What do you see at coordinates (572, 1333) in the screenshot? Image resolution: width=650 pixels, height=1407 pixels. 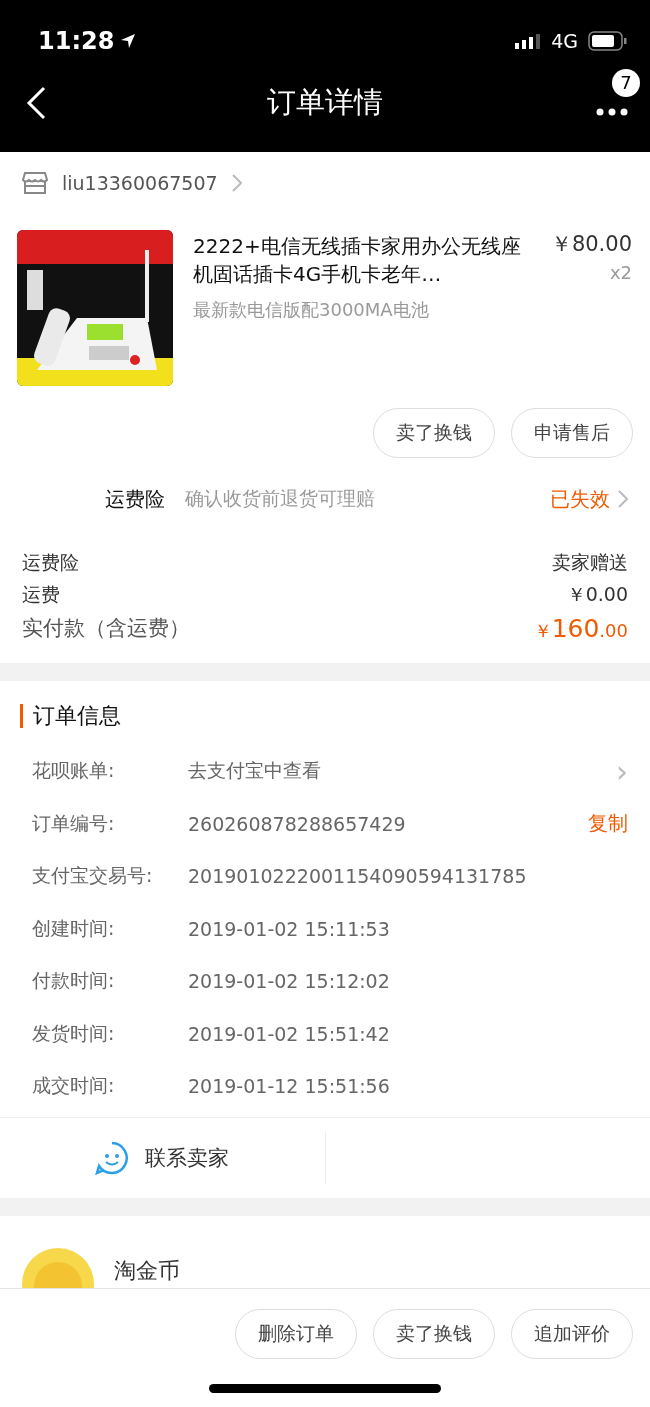 I see `order-action-button: 追加评价` at bounding box center [572, 1333].